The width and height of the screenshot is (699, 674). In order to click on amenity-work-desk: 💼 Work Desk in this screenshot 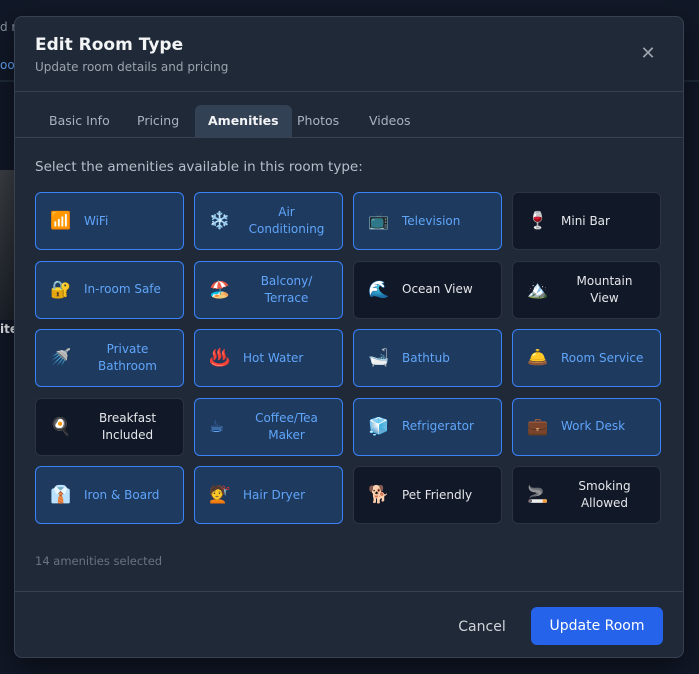, I will do `click(586, 426)`.